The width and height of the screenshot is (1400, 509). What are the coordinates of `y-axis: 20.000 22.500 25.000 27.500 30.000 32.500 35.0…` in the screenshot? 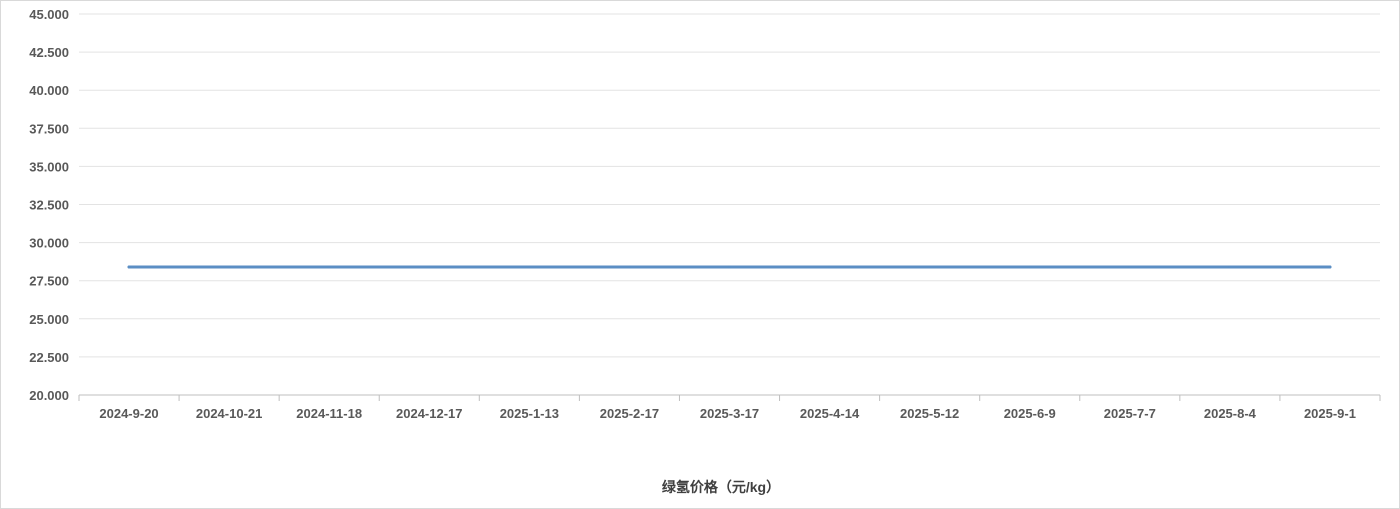 It's located at (49, 205).